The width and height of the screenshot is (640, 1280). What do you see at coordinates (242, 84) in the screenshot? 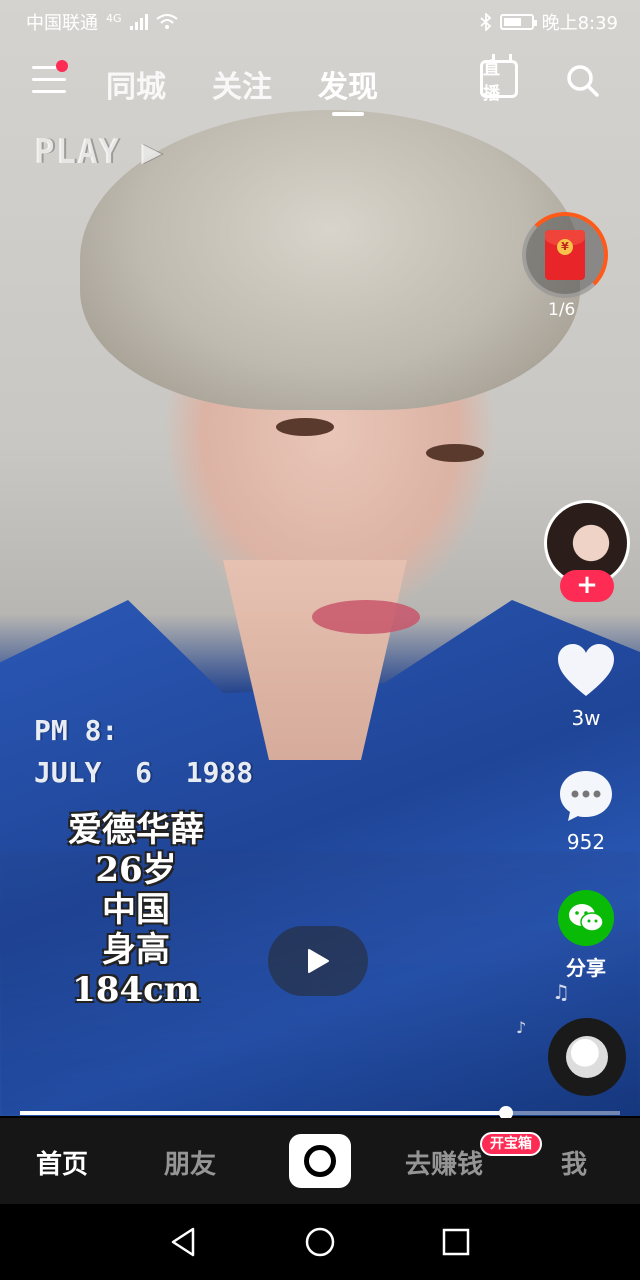
I see `tab-following: 关注` at bounding box center [242, 84].